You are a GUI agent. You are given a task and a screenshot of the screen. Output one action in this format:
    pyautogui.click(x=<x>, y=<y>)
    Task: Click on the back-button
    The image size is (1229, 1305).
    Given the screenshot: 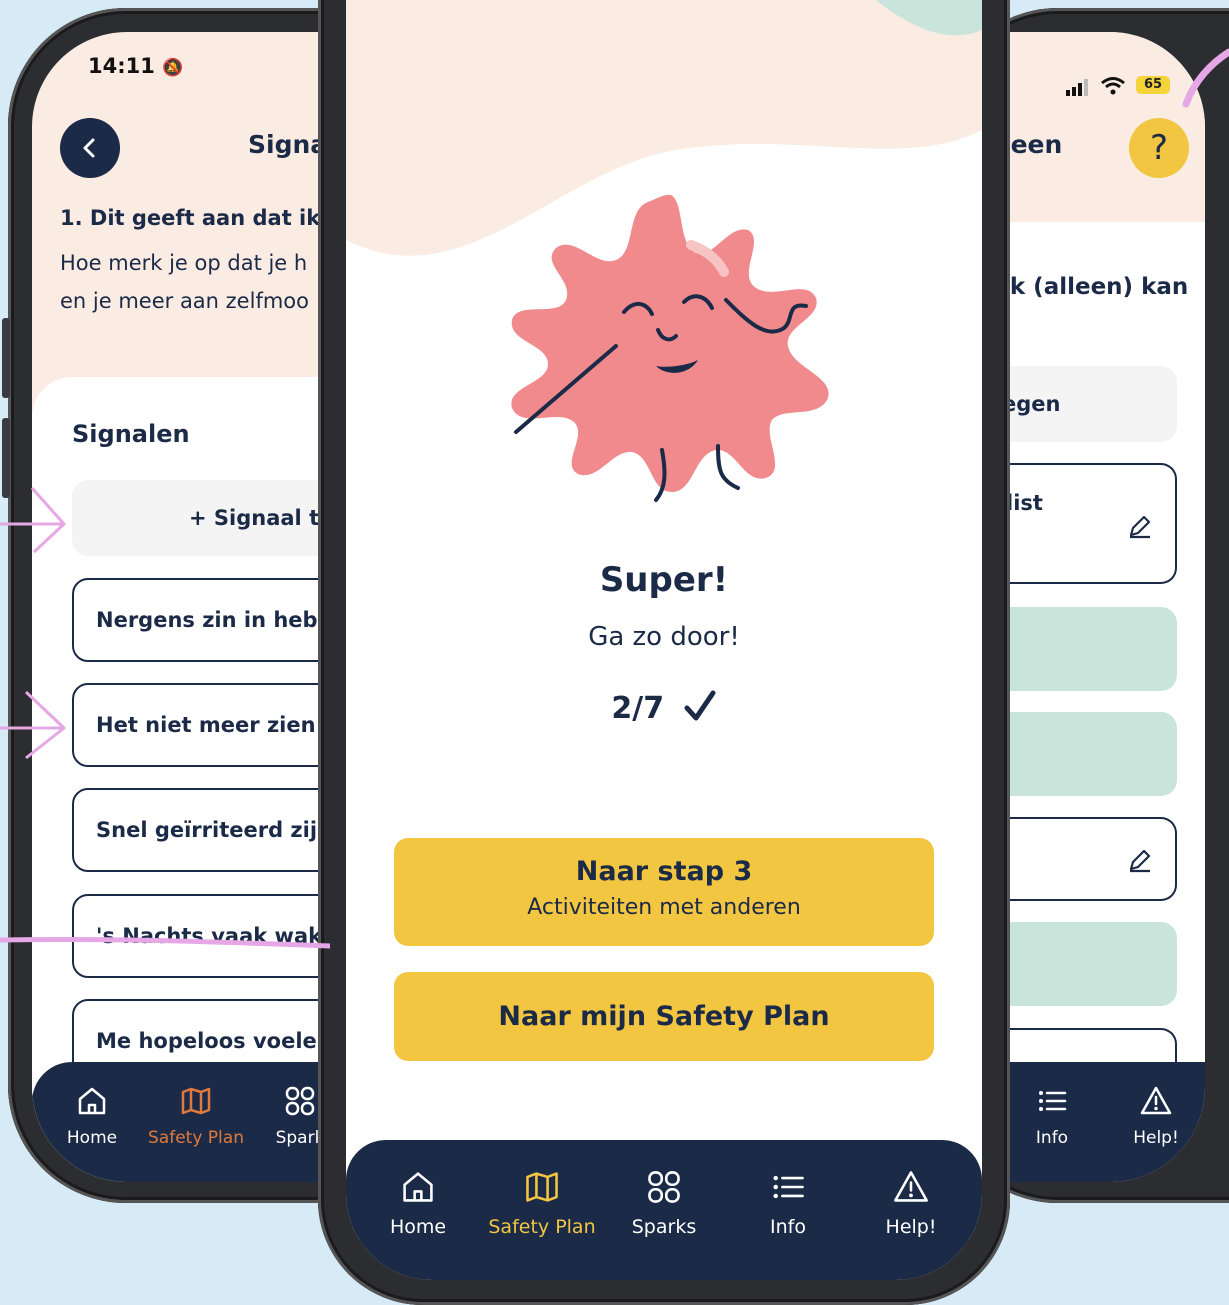 What is the action you would take?
    pyautogui.click(x=90, y=148)
    